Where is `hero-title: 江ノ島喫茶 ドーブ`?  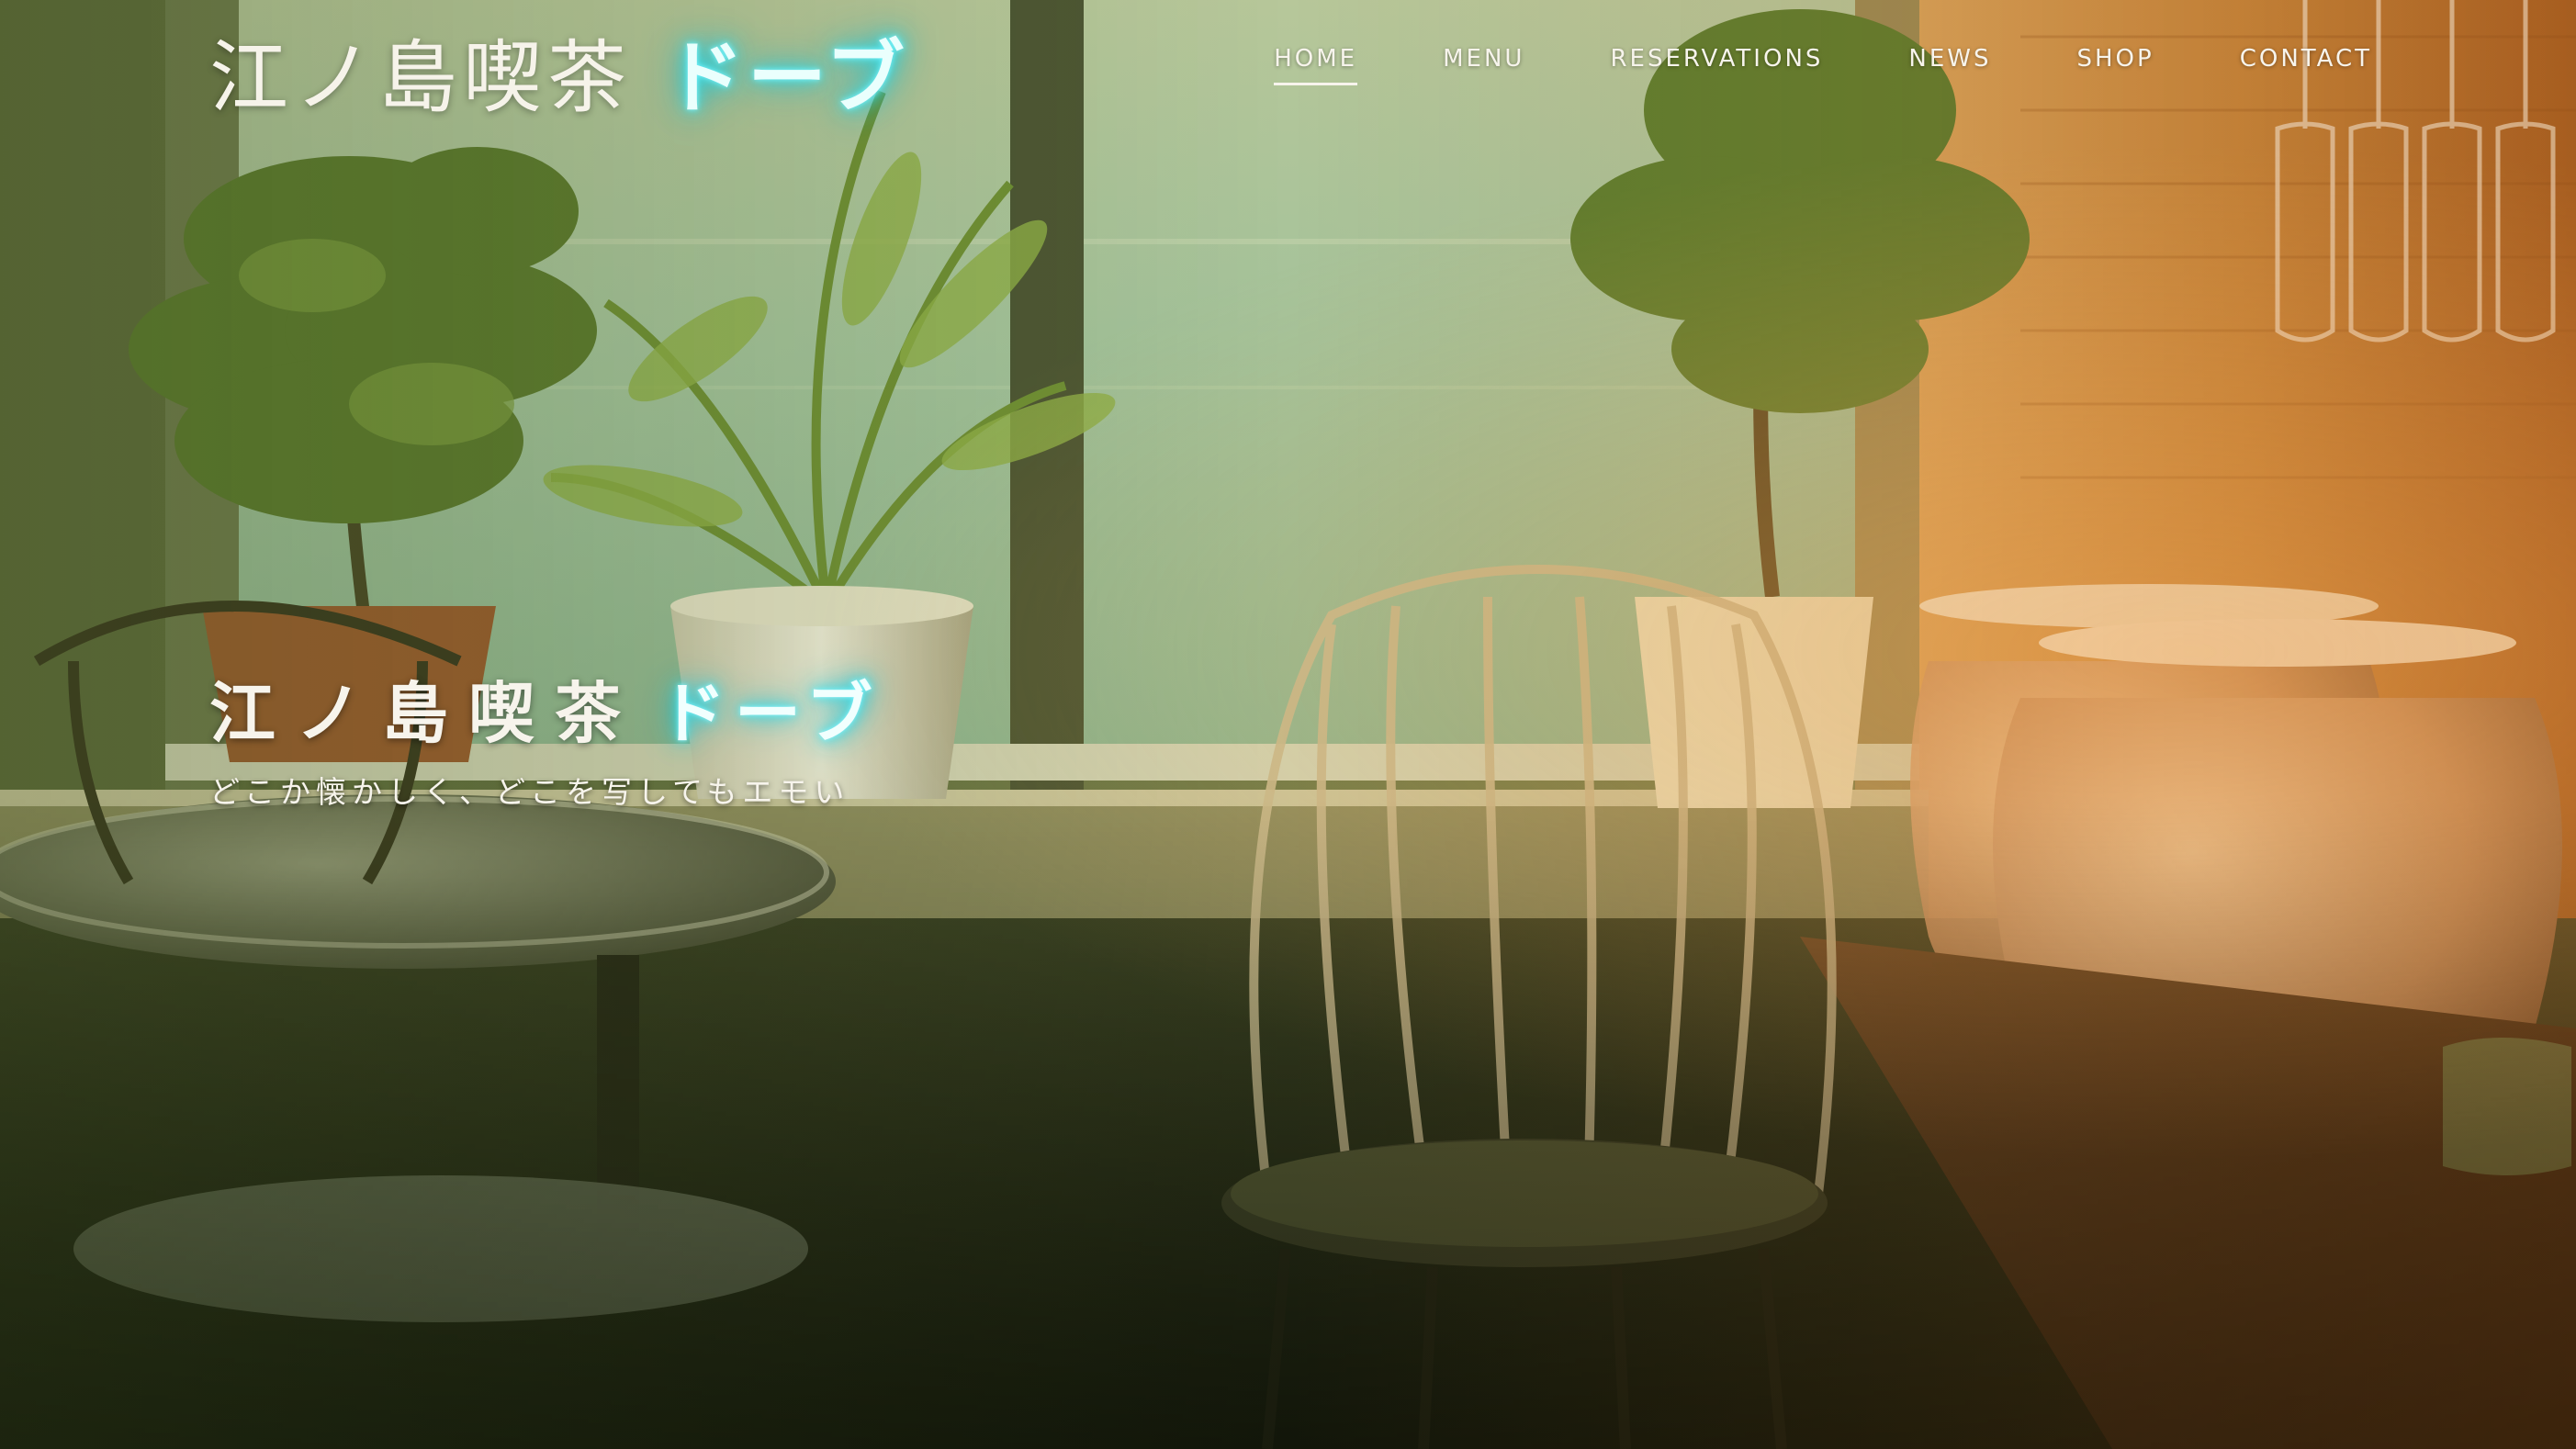 hero-title: 江ノ島喫茶 ドーブ is located at coordinates (545, 707).